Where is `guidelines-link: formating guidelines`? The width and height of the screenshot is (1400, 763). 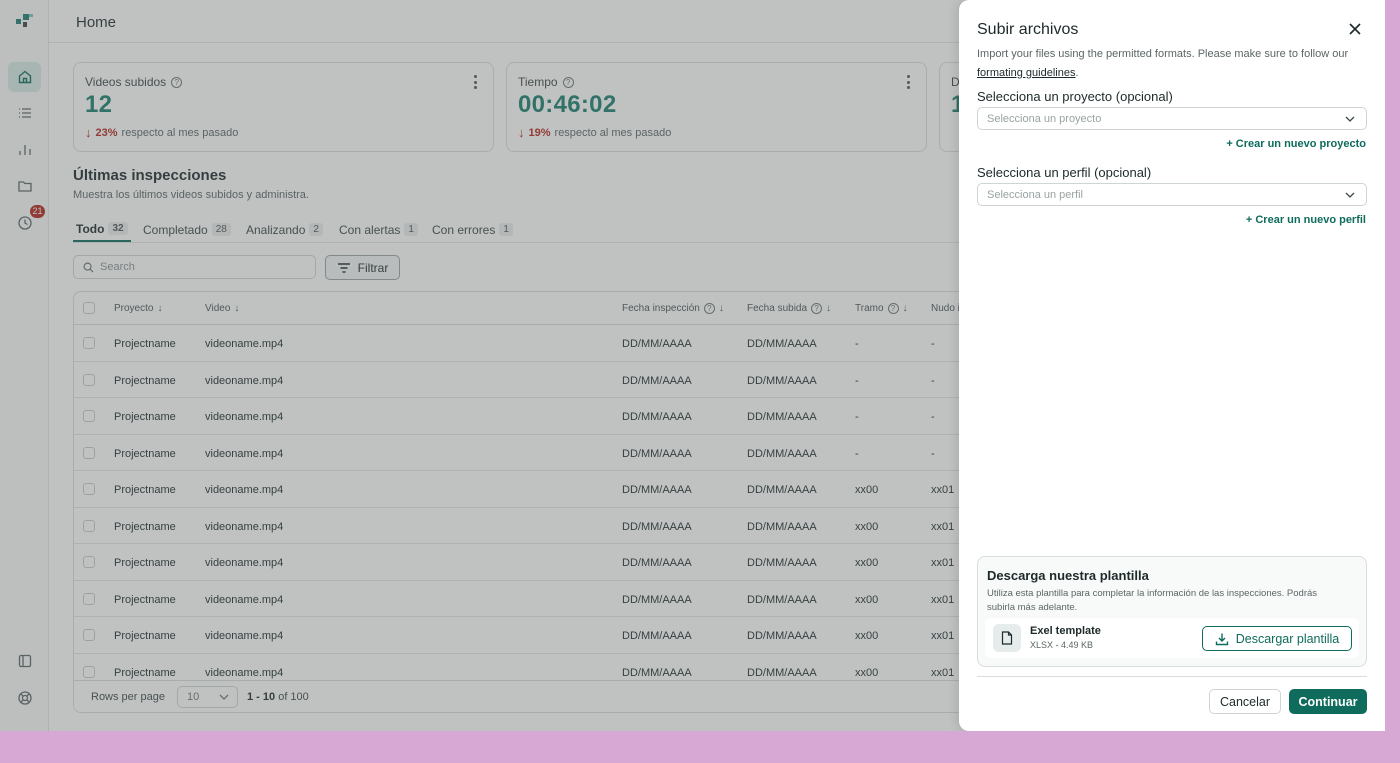 guidelines-link: formating guidelines is located at coordinates (1026, 73).